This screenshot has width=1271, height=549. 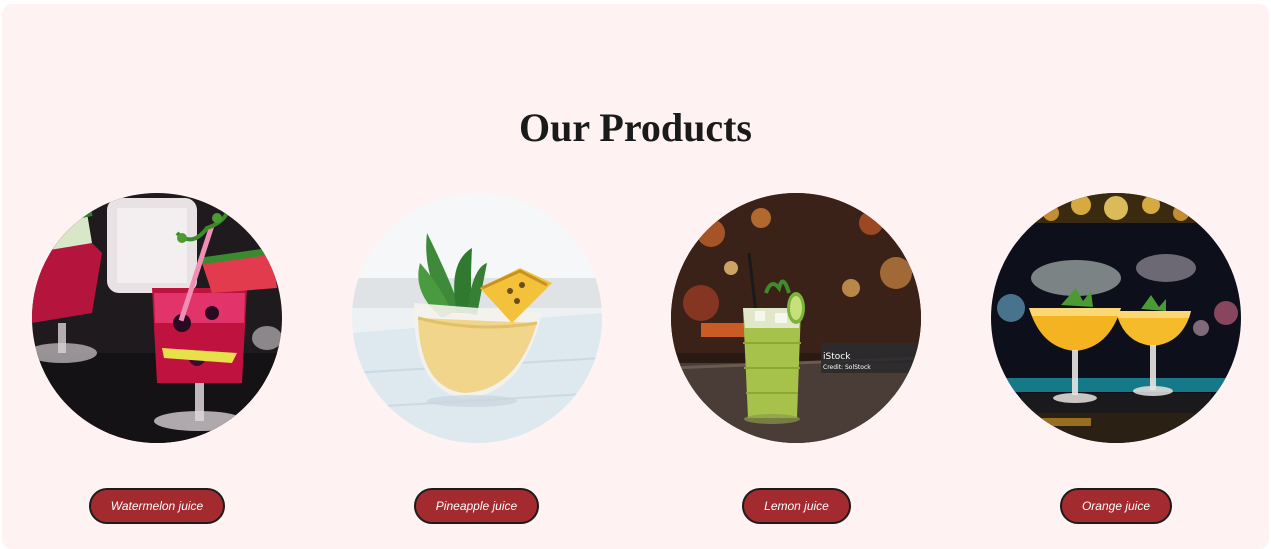 What do you see at coordinates (796, 506) in the screenshot?
I see `lemon-juice-button: Lemon juice` at bounding box center [796, 506].